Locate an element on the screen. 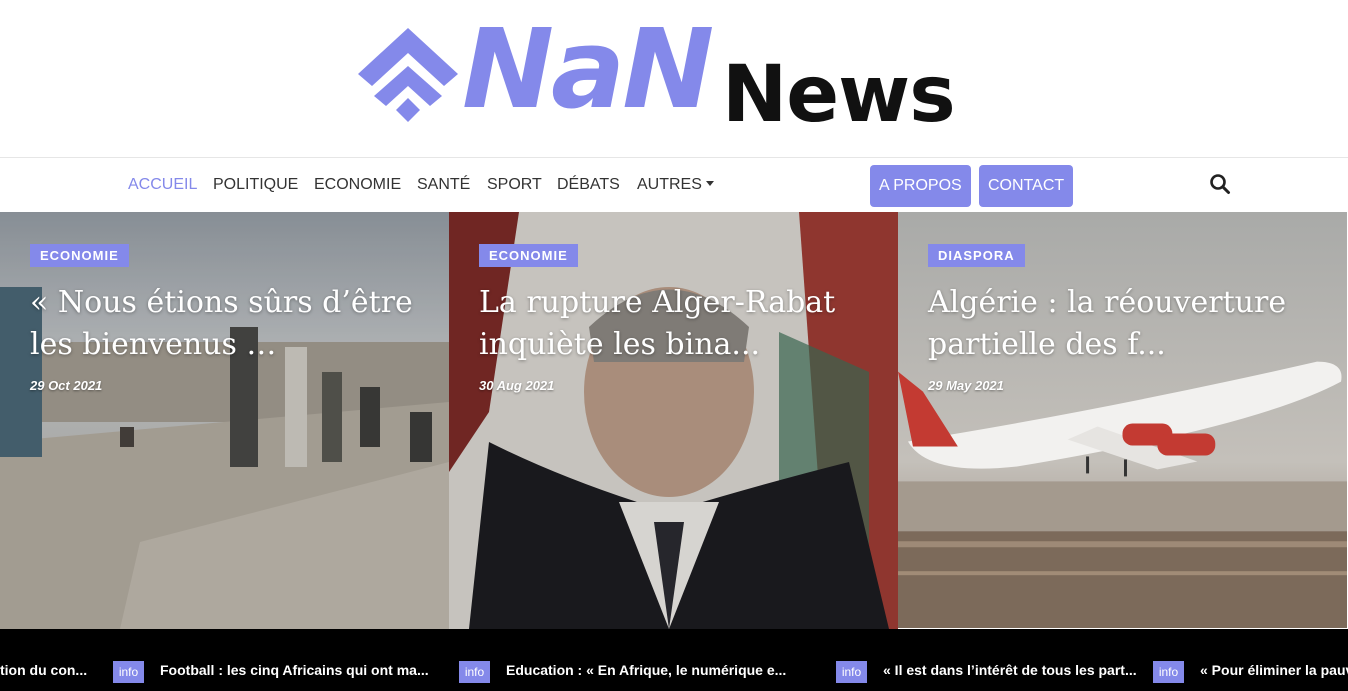 This screenshot has height=691, width=1348. category-tag: DIASPORA is located at coordinates (976, 255).